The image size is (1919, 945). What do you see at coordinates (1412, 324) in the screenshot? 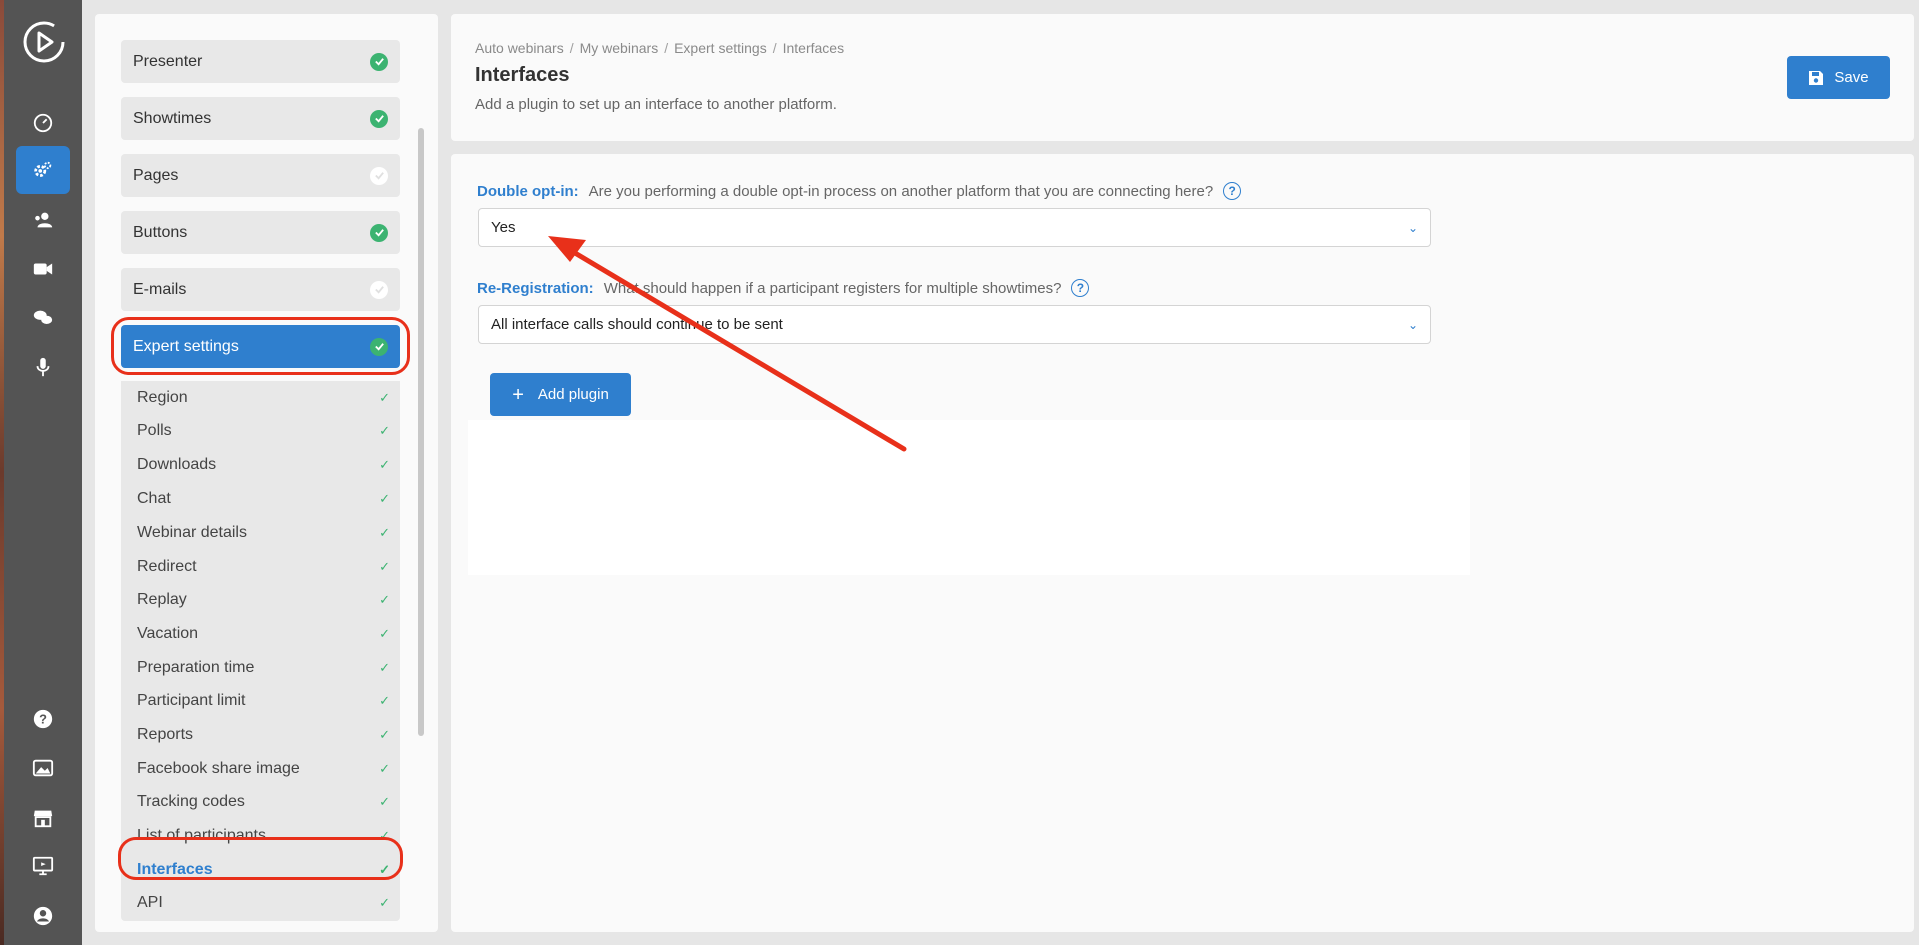
I see `chevron-down-icon: ⌄` at bounding box center [1412, 324].